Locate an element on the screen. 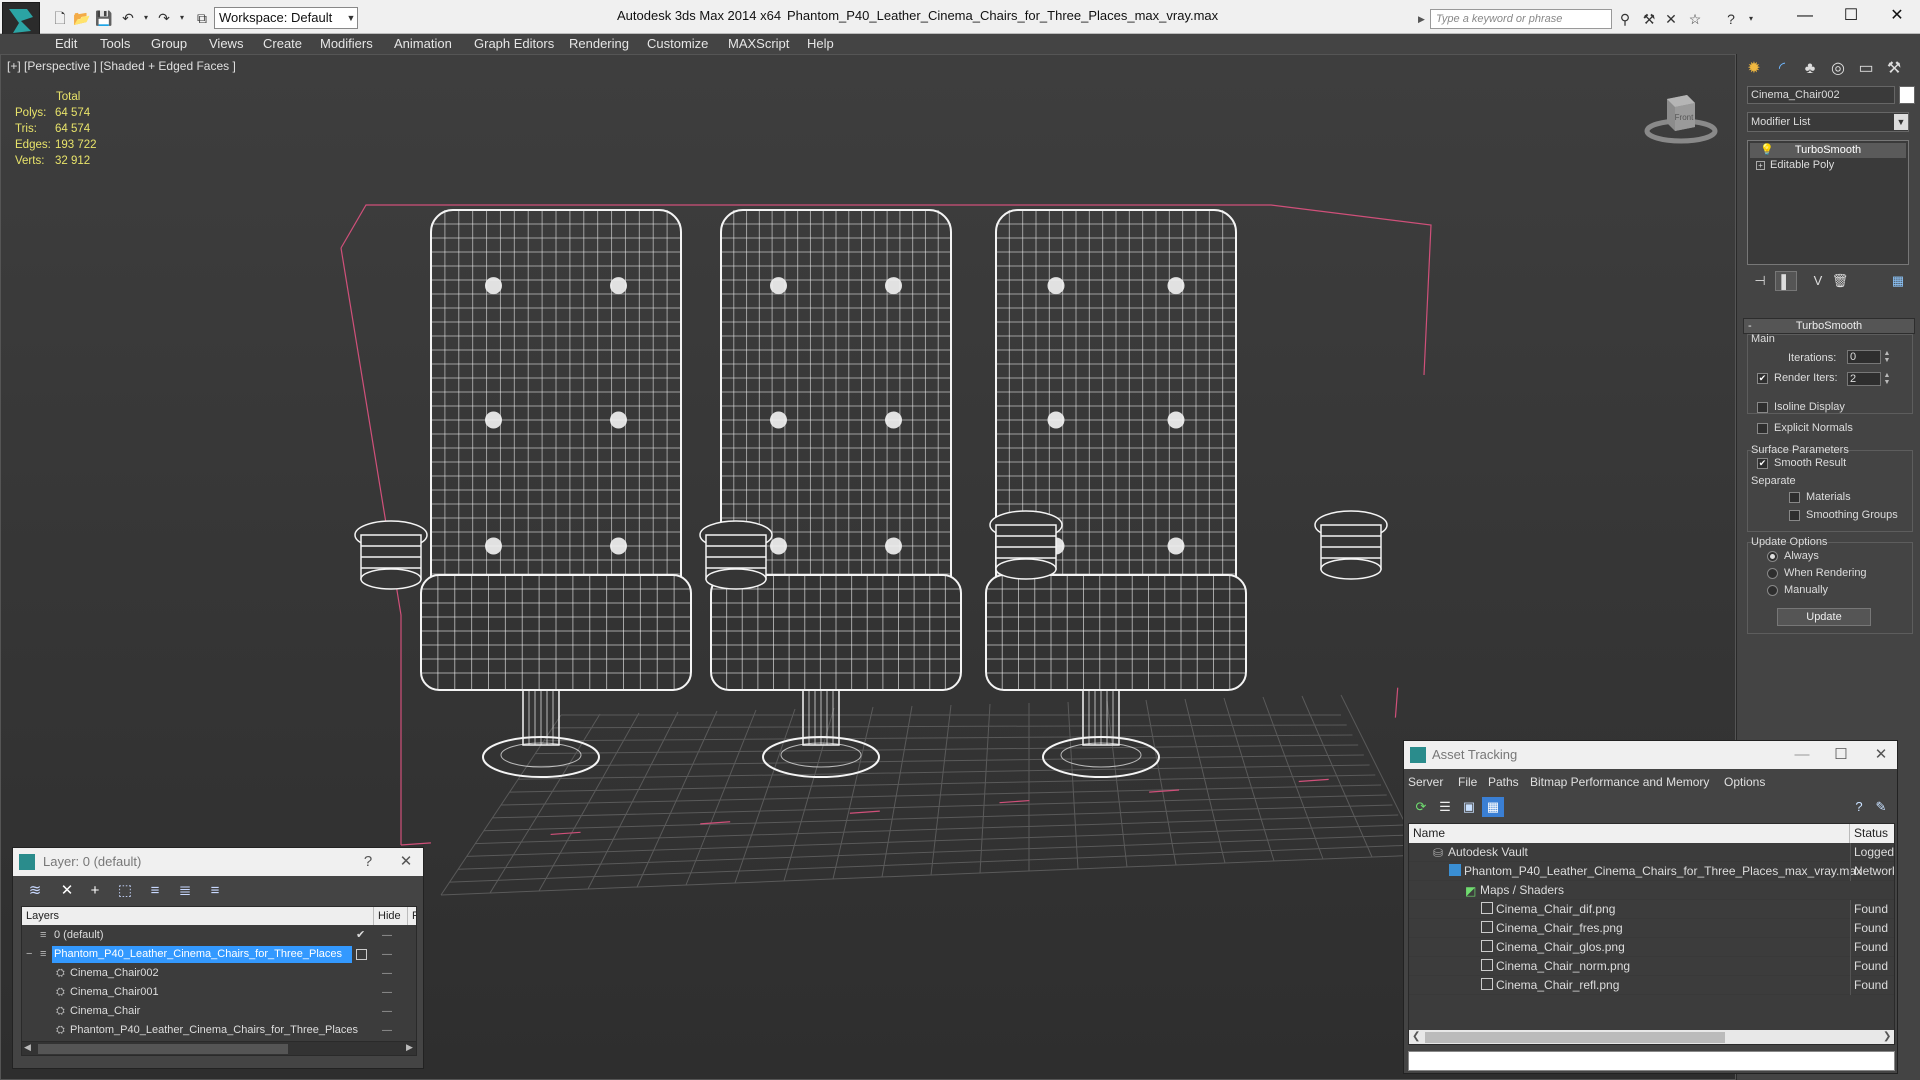  configure-modifier-sets-icon: ▦ is located at coordinates (1898, 281).